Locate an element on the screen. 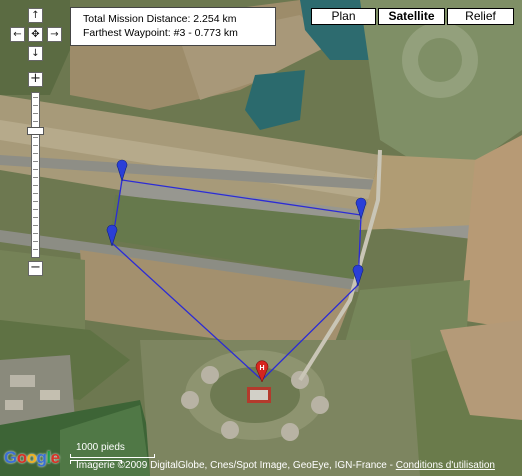 This screenshot has height=476, width=522. map-type-plan-button: Plan is located at coordinates (343, 16).